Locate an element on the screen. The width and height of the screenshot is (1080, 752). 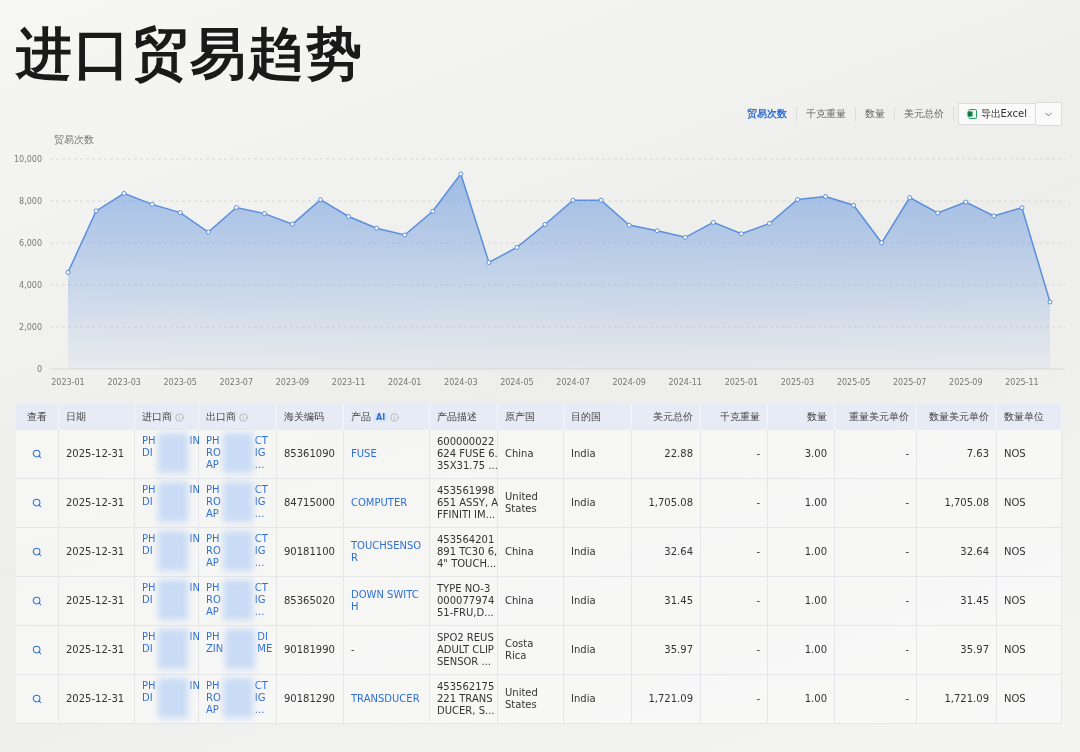
axis-tick-label: 2024-05 is located at coordinates (517, 382).